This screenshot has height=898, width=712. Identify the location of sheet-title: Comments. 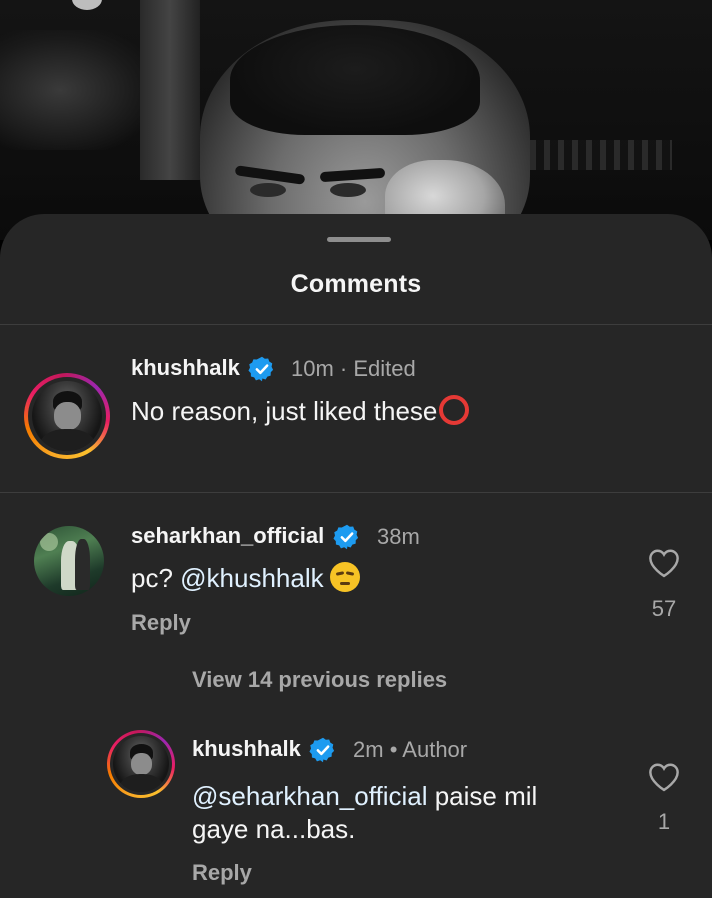
(356, 284).